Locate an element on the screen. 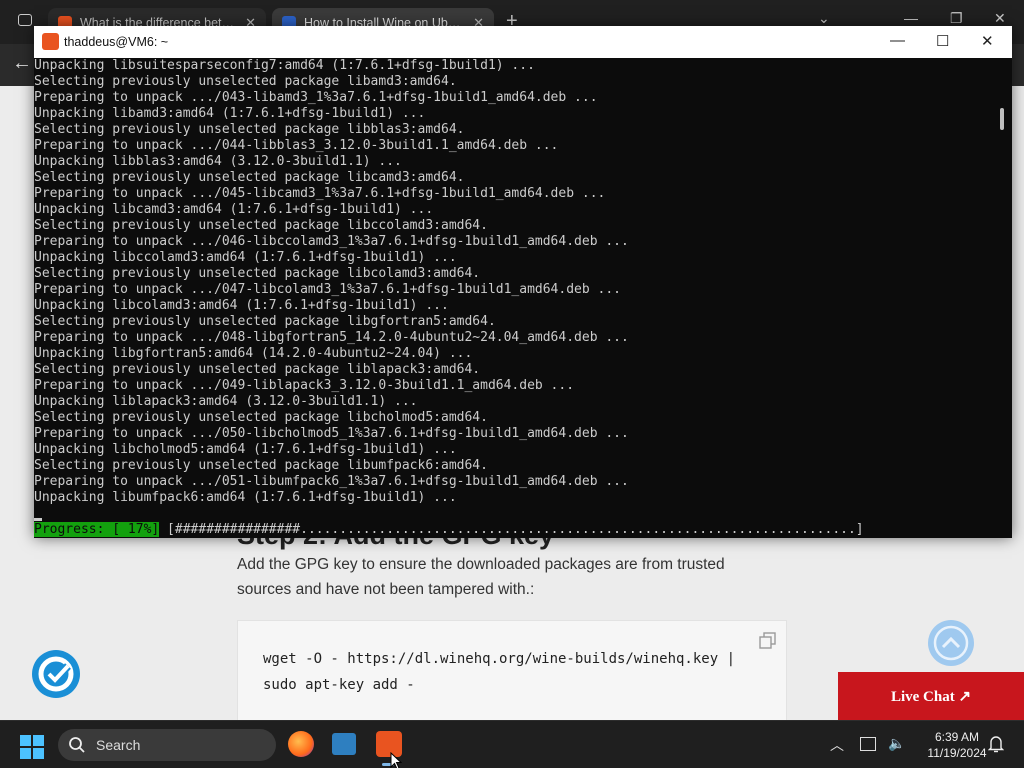 The image size is (1024, 768). search-icon is located at coordinates (77, 745).